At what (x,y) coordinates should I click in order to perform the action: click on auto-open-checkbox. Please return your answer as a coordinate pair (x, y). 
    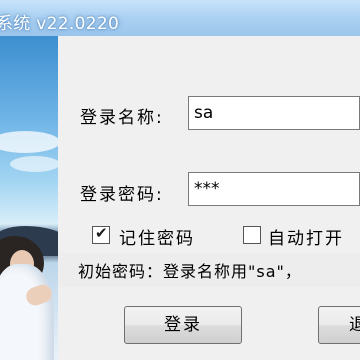
    Looking at the image, I should click on (252, 235).